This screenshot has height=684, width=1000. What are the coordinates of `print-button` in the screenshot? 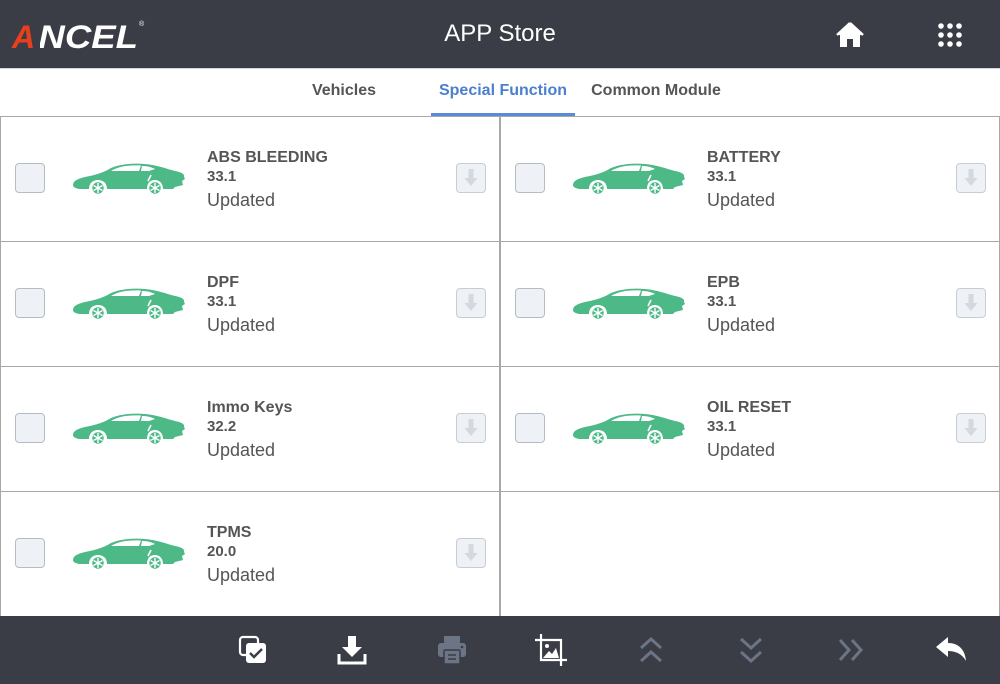 It's located at (452, 650).